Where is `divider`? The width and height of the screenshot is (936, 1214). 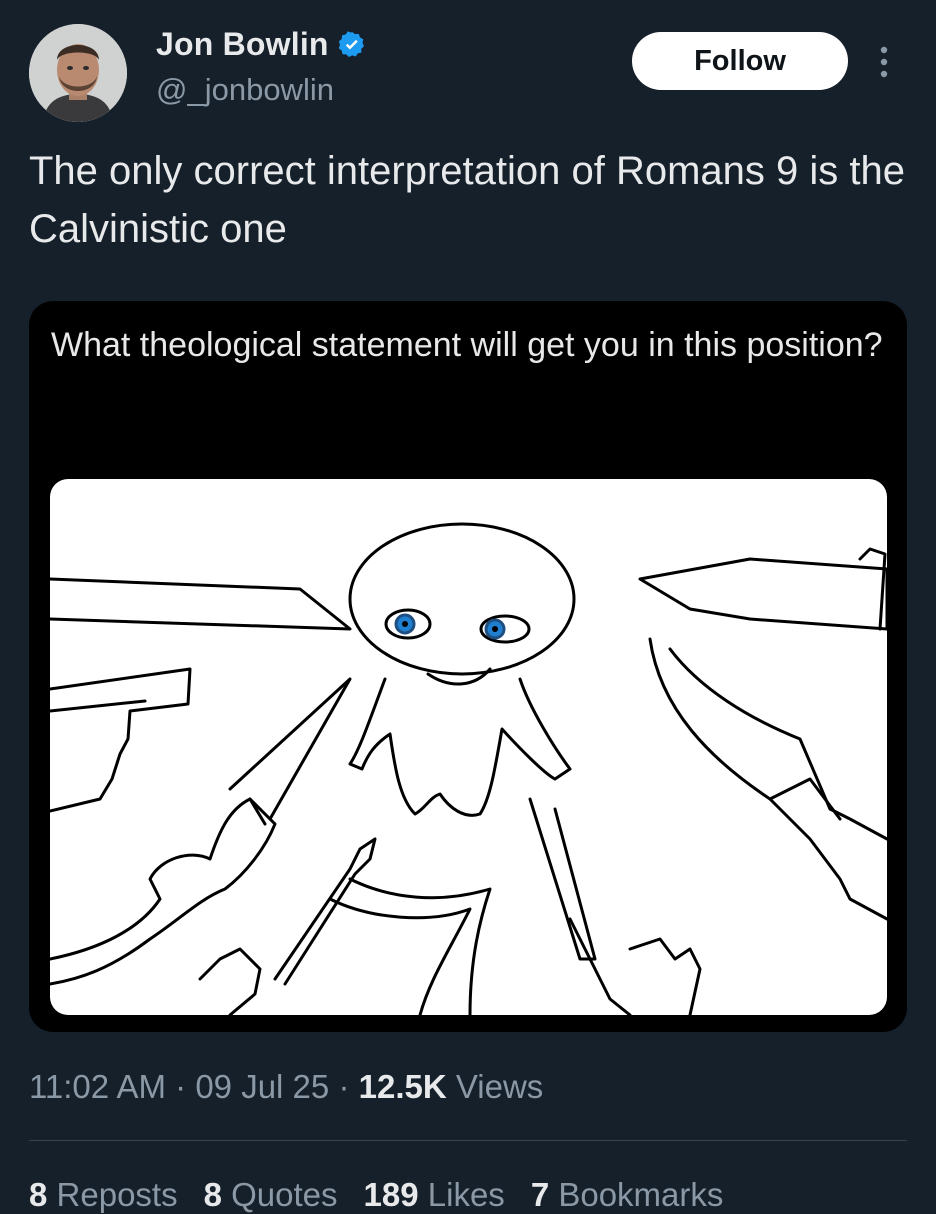 divider is located at coordinates (468, 1140).